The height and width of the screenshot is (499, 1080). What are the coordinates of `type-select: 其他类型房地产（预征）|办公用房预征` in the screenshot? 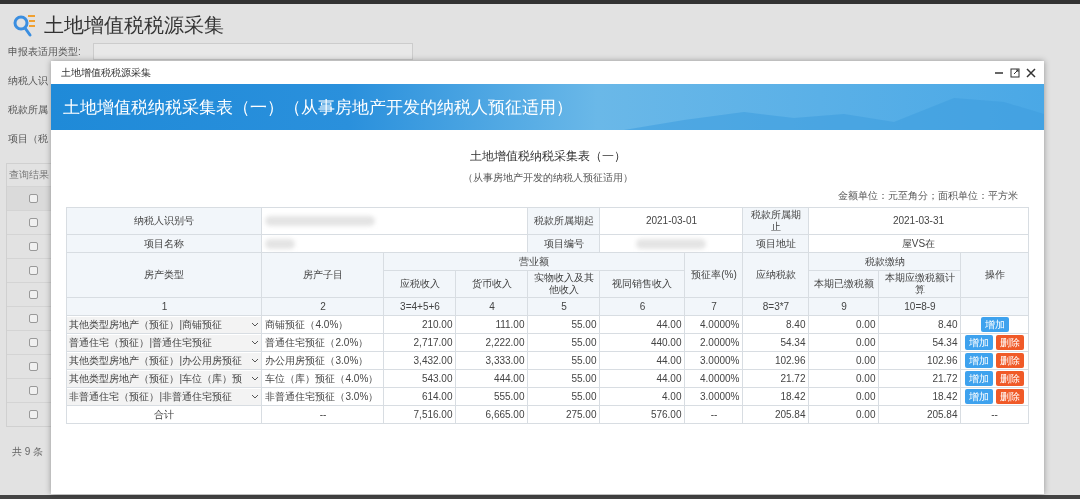 It's located at (164, 360).